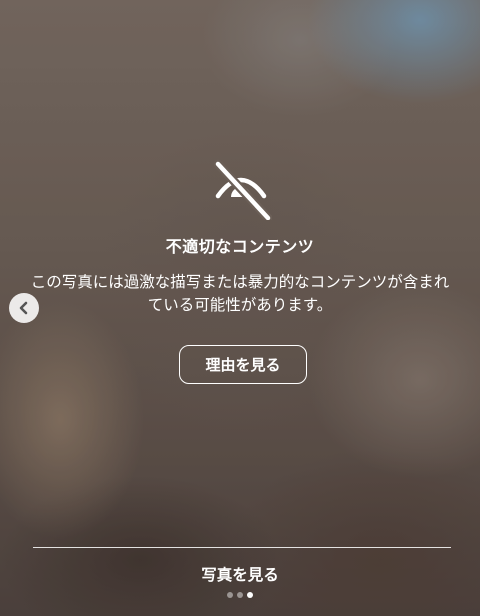  I want to click on warning-title: 不適切なコンテンツ, so click(240, 246).